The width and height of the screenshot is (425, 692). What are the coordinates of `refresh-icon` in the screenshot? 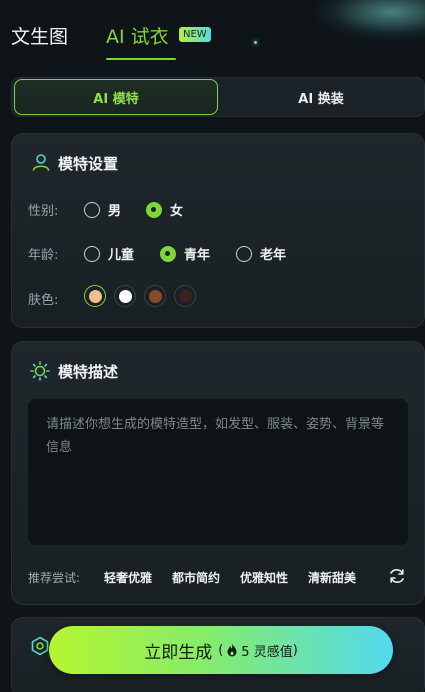 It's located at (397, 576).